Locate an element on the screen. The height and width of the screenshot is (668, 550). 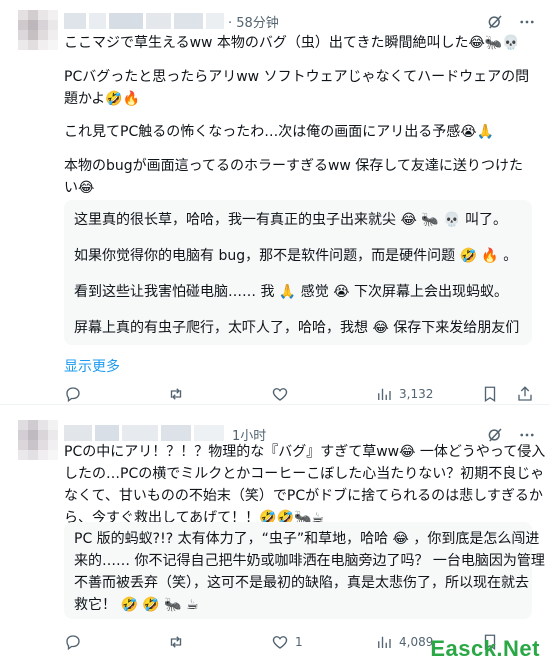
share-icon is located at coordinates (525, 393).